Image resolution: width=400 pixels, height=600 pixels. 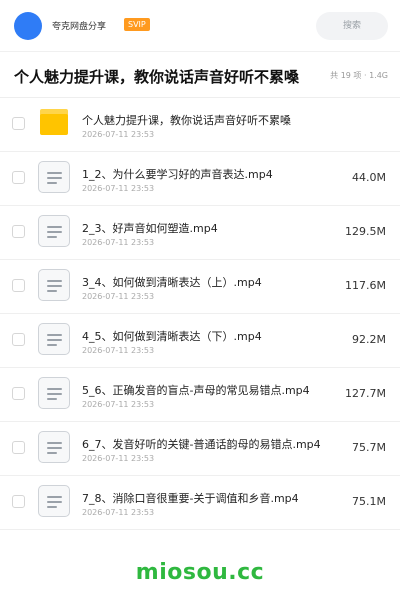 I want to click on file-name: 5_6、正确发音的盲点-声母的常见易错点.mp4, so click(x=196, y=390).